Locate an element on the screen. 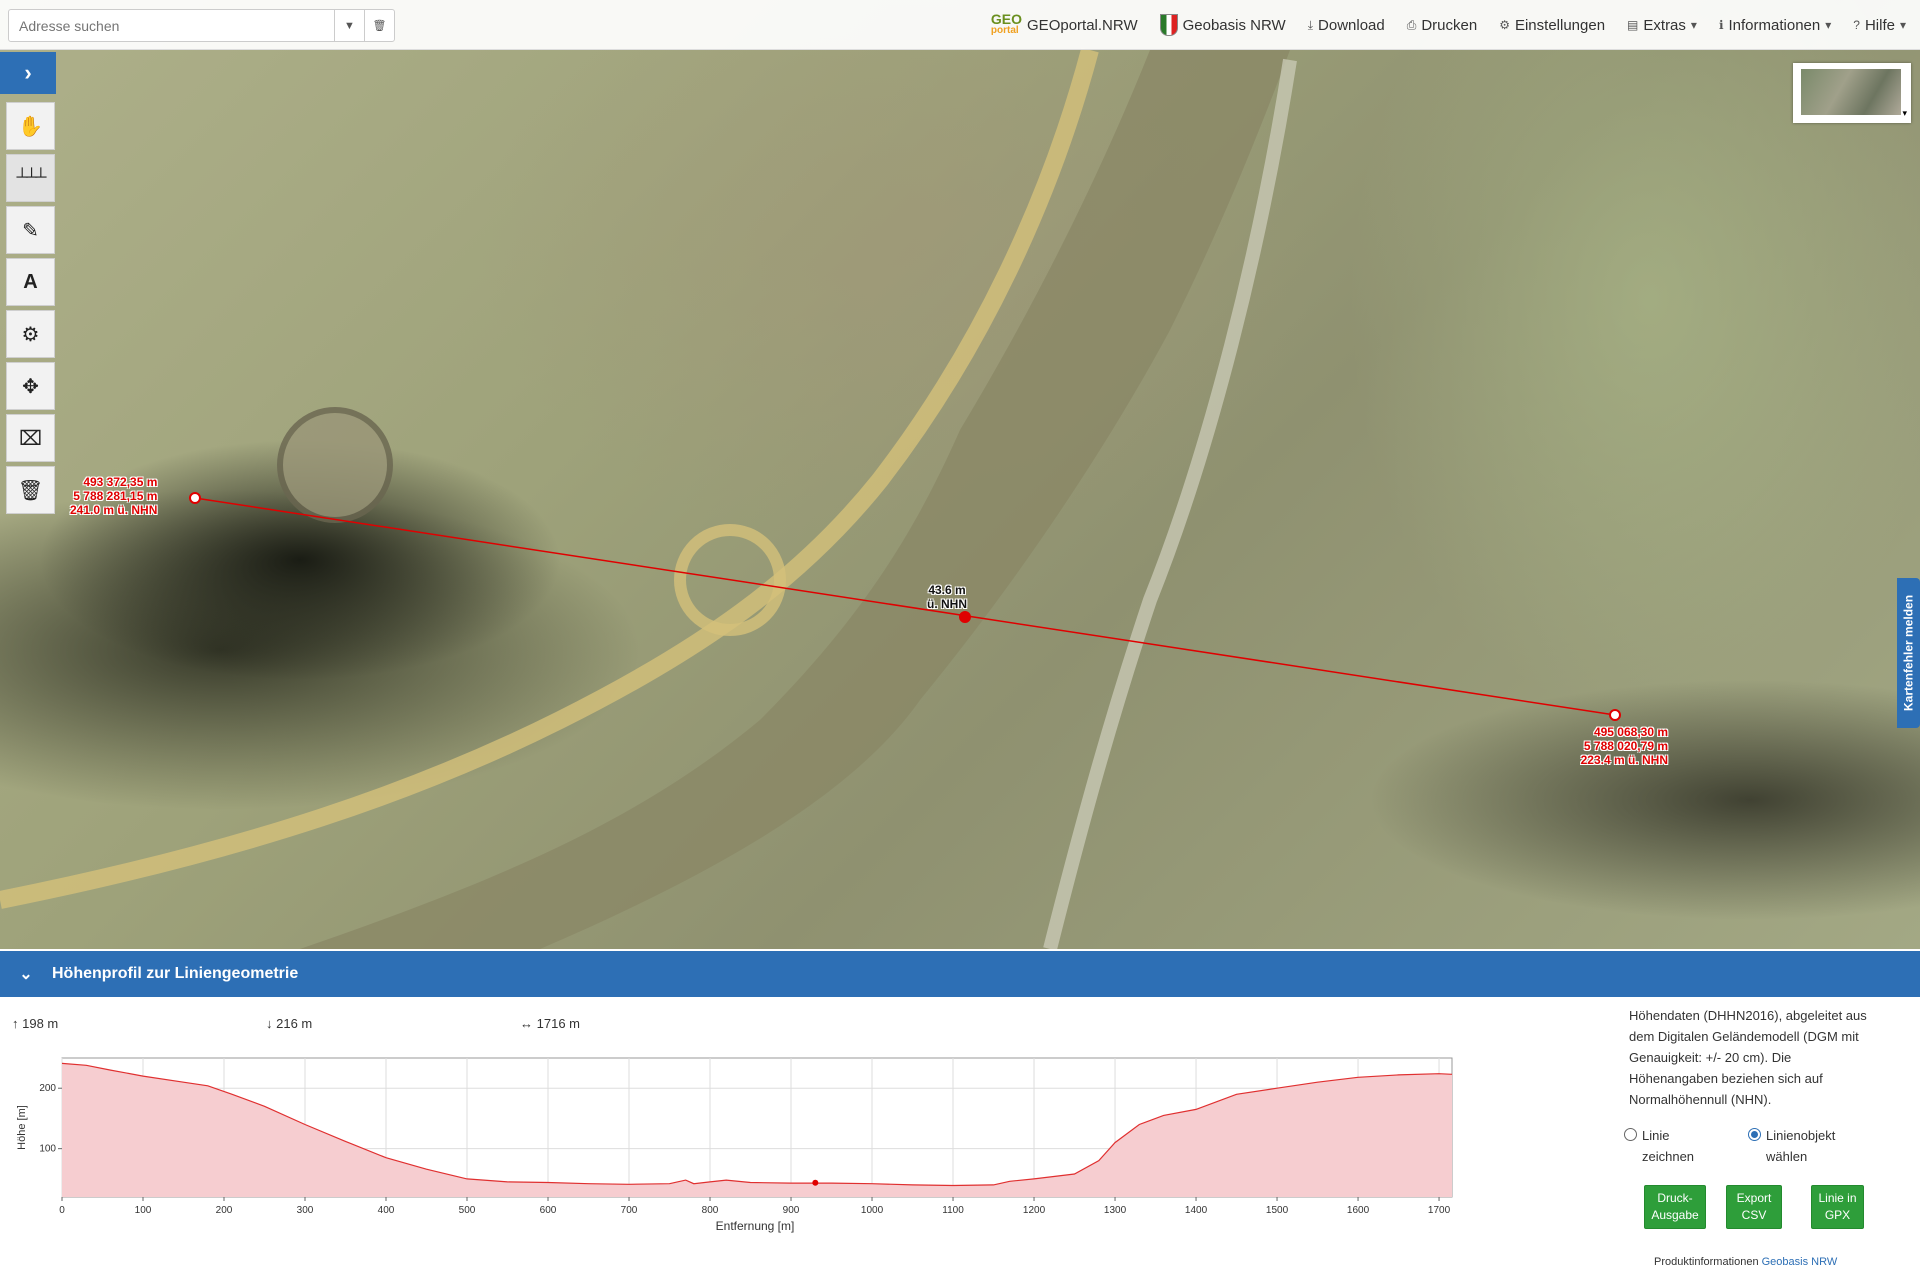 The width and height of the screenshot is (1920, 1280). product-info-link: Geobasis NRW is located at coordinates (1800, 1262).